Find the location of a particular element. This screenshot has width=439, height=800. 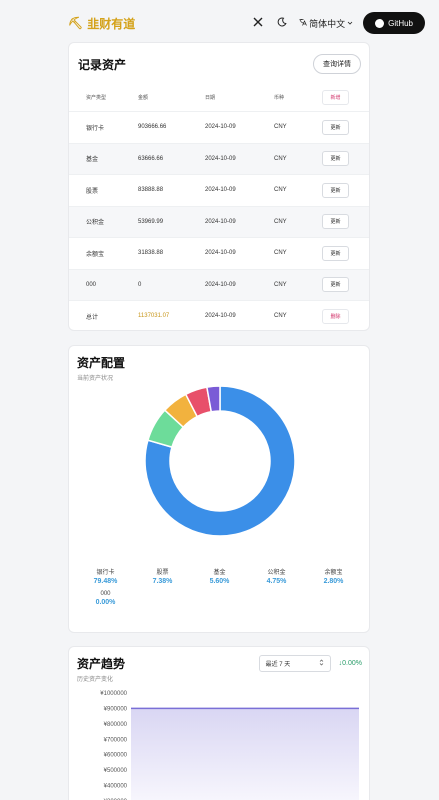

legend-item: 银行卡 79.48% is located at coordinates (105, 576).